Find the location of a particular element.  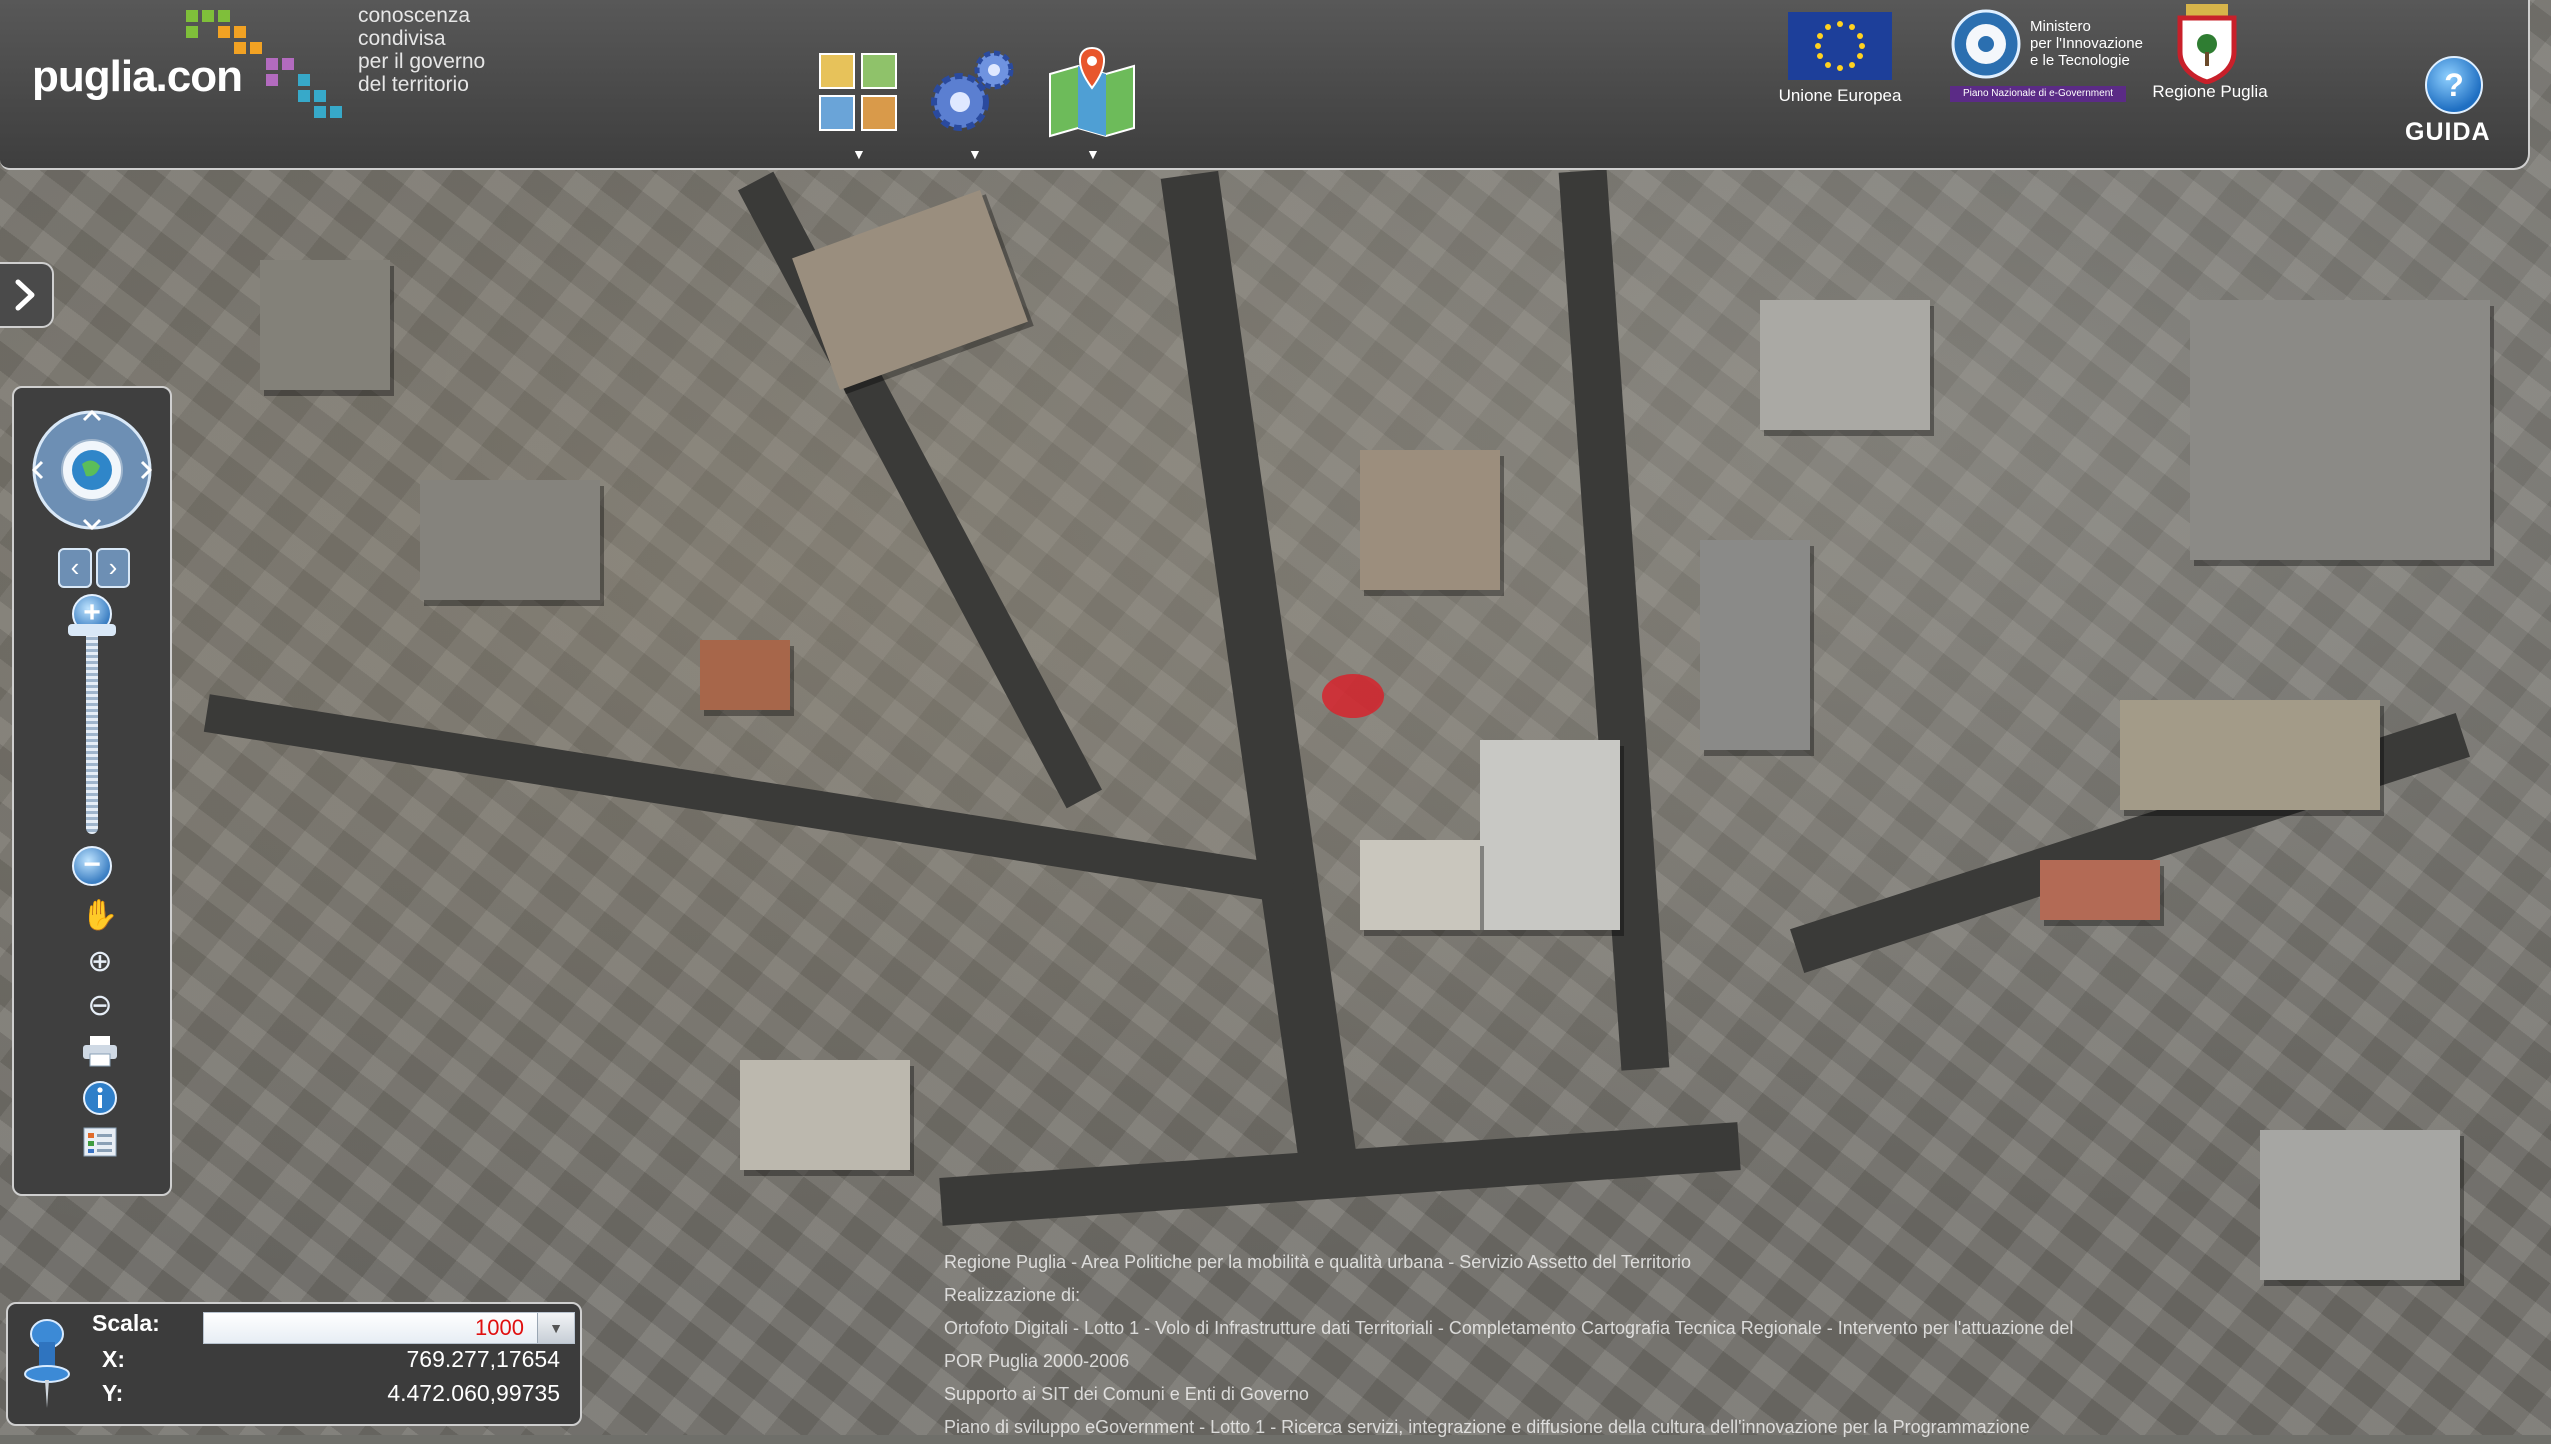

help-label: GUIDA is located at coordinates (2448, 132).